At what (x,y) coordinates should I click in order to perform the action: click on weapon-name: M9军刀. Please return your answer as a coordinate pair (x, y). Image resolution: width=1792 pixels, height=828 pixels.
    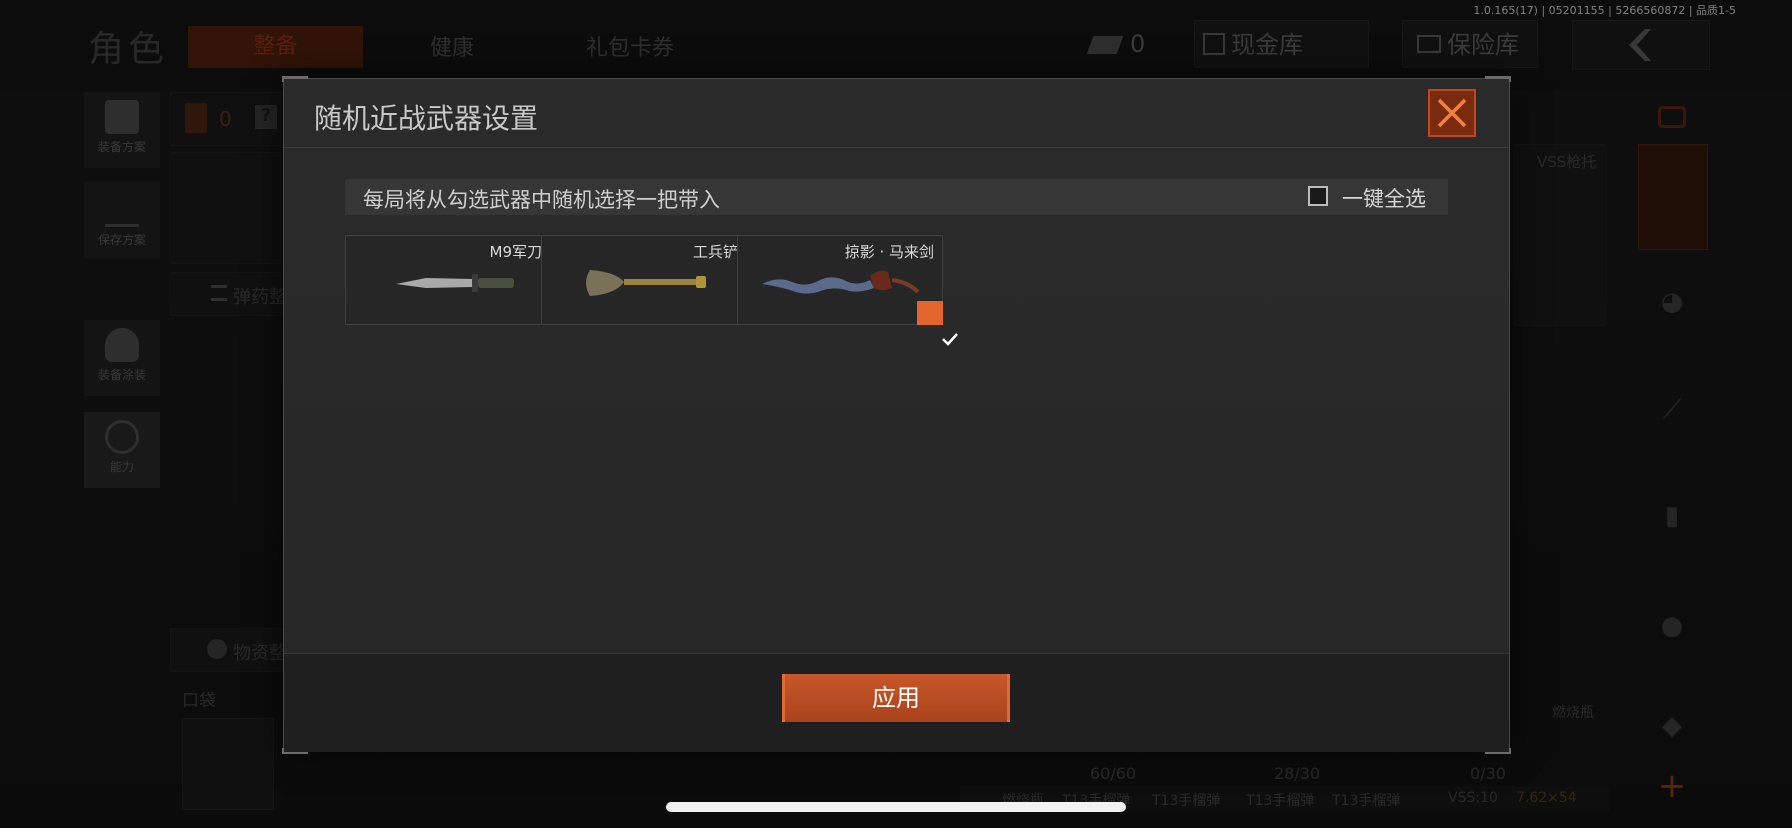
    Looking at the image, I should click on (516, 252).